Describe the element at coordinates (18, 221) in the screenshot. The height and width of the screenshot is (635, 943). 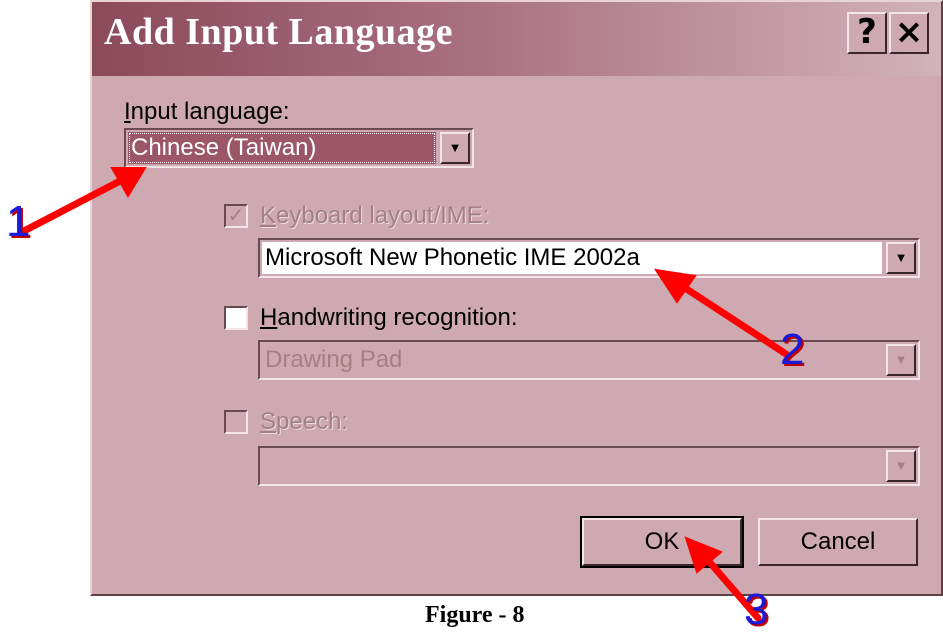
I see `annotation-number-1: 1` at that location.